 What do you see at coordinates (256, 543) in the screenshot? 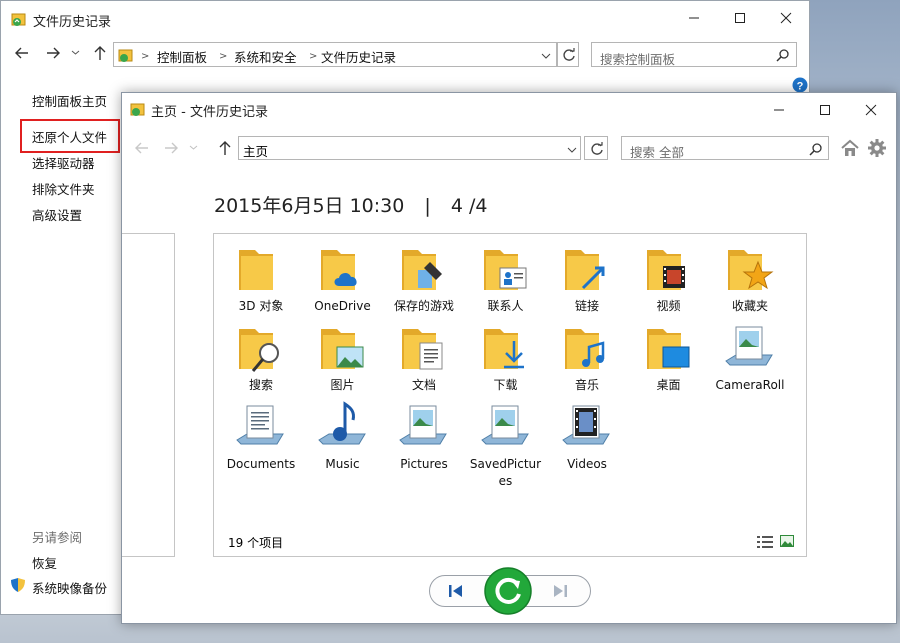
I see `item-count-status: 19 个项目` at bounding box center [256, 543].